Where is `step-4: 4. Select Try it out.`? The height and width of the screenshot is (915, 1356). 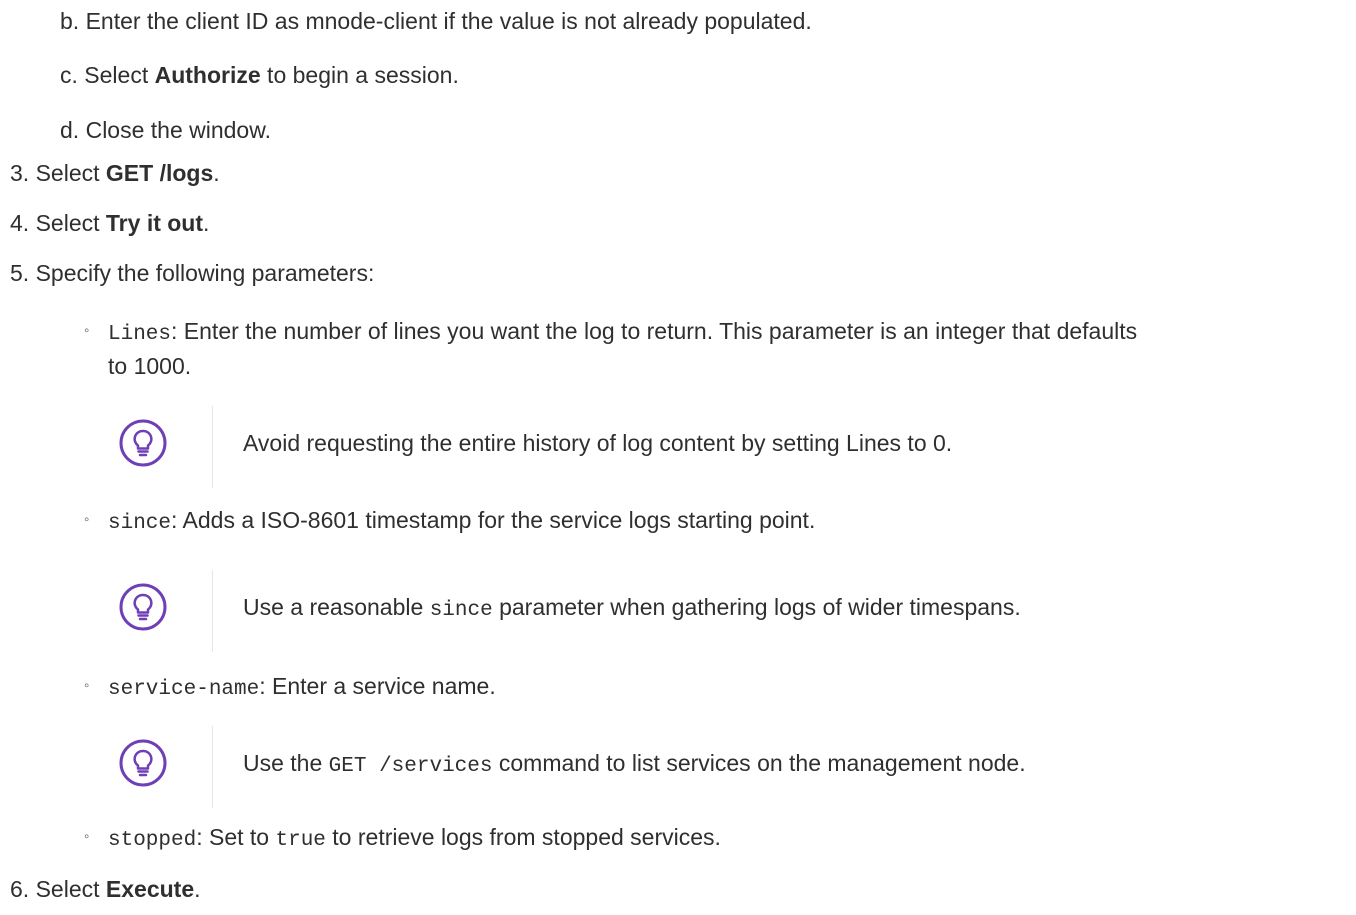
step-4: 4. Select Try it out. is located at coordinates (109, 223).